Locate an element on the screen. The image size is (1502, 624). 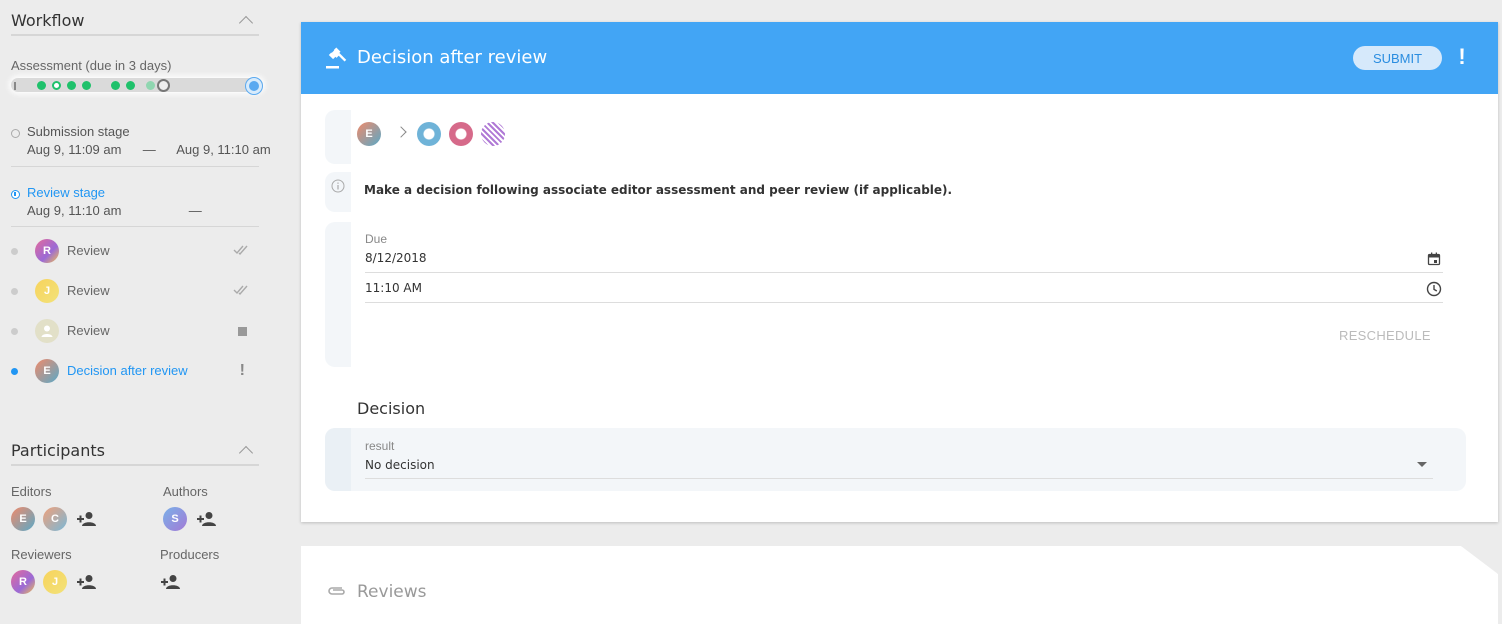
workflow-title: Workflow is located at coordinates (48, 20).